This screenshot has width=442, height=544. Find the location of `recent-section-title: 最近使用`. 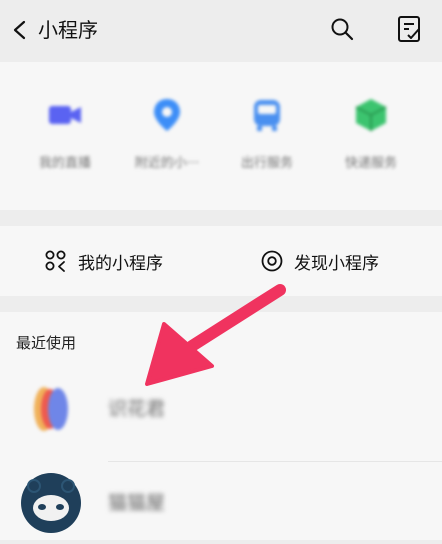

recent-section-title: 最近使用 is located at coordinates (46, 343).